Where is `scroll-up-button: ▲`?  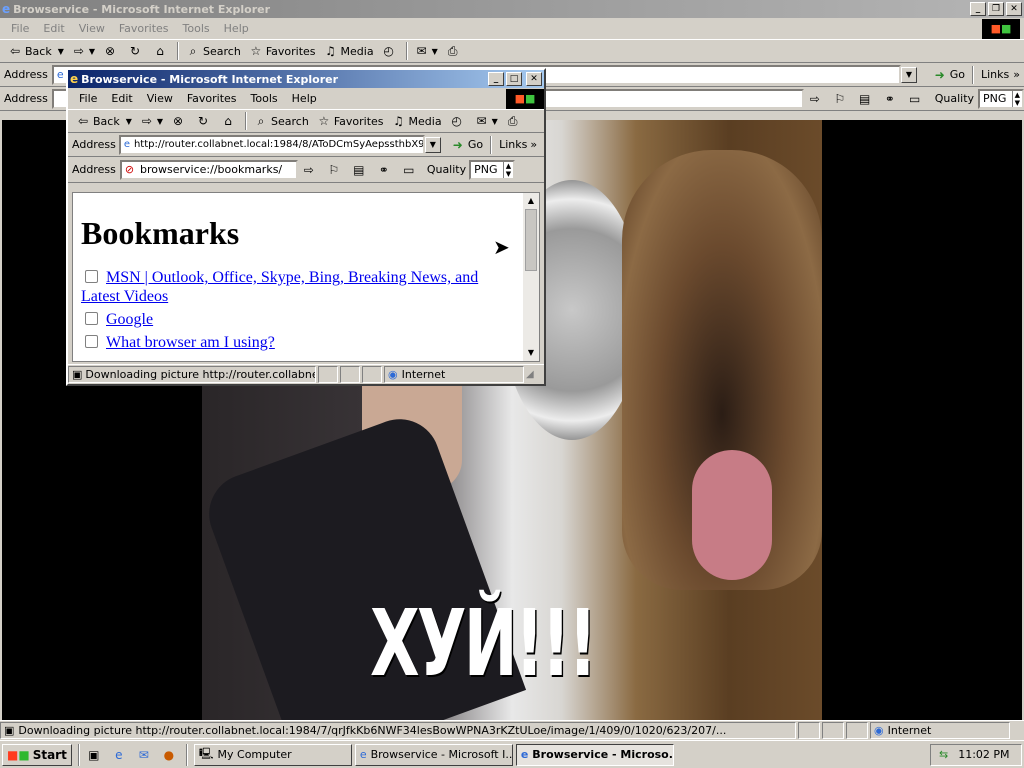
scroll-up-button: ▲ is located at coordinates (531, 201).